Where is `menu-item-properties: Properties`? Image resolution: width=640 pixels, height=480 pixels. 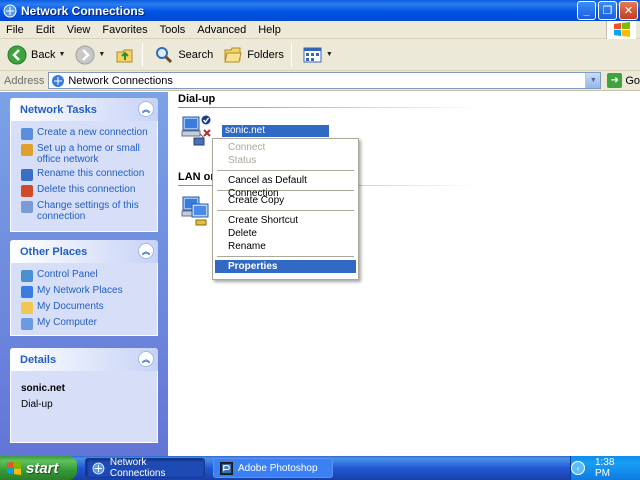
menu-item-properties: Properties is located at coordinates (285, 266).